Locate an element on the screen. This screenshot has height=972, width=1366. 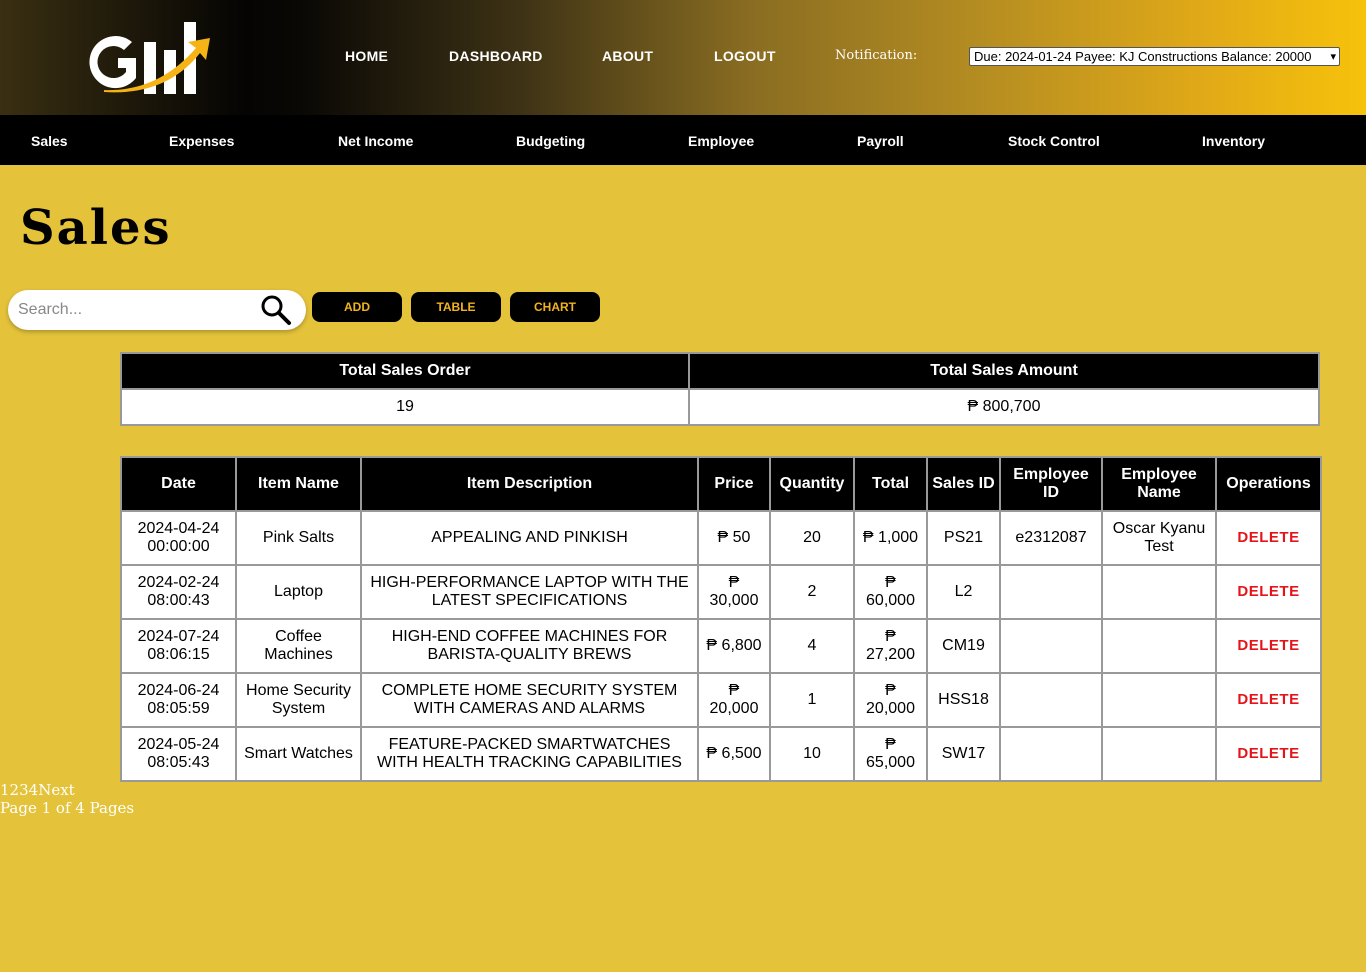
module-sales: Sales is located at coordinates (49, 141).